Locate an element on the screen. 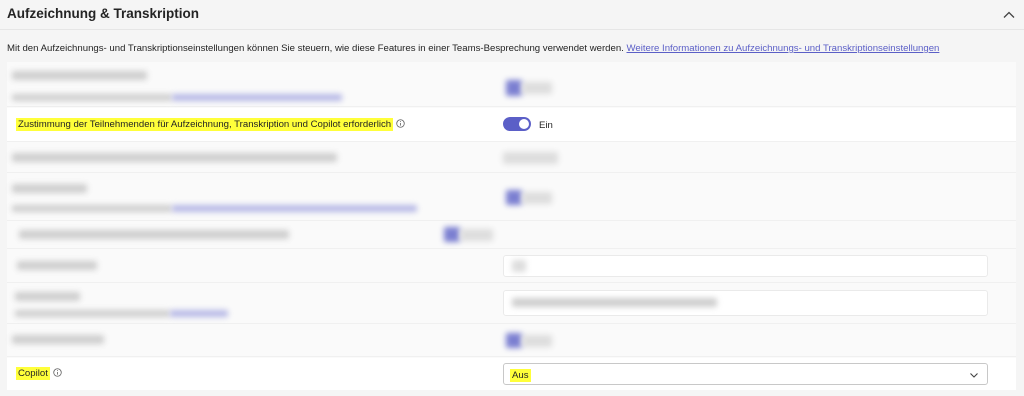 The image size is (1024, 396). copilot-dropdown: Aus is located at coordinates (745, 374).